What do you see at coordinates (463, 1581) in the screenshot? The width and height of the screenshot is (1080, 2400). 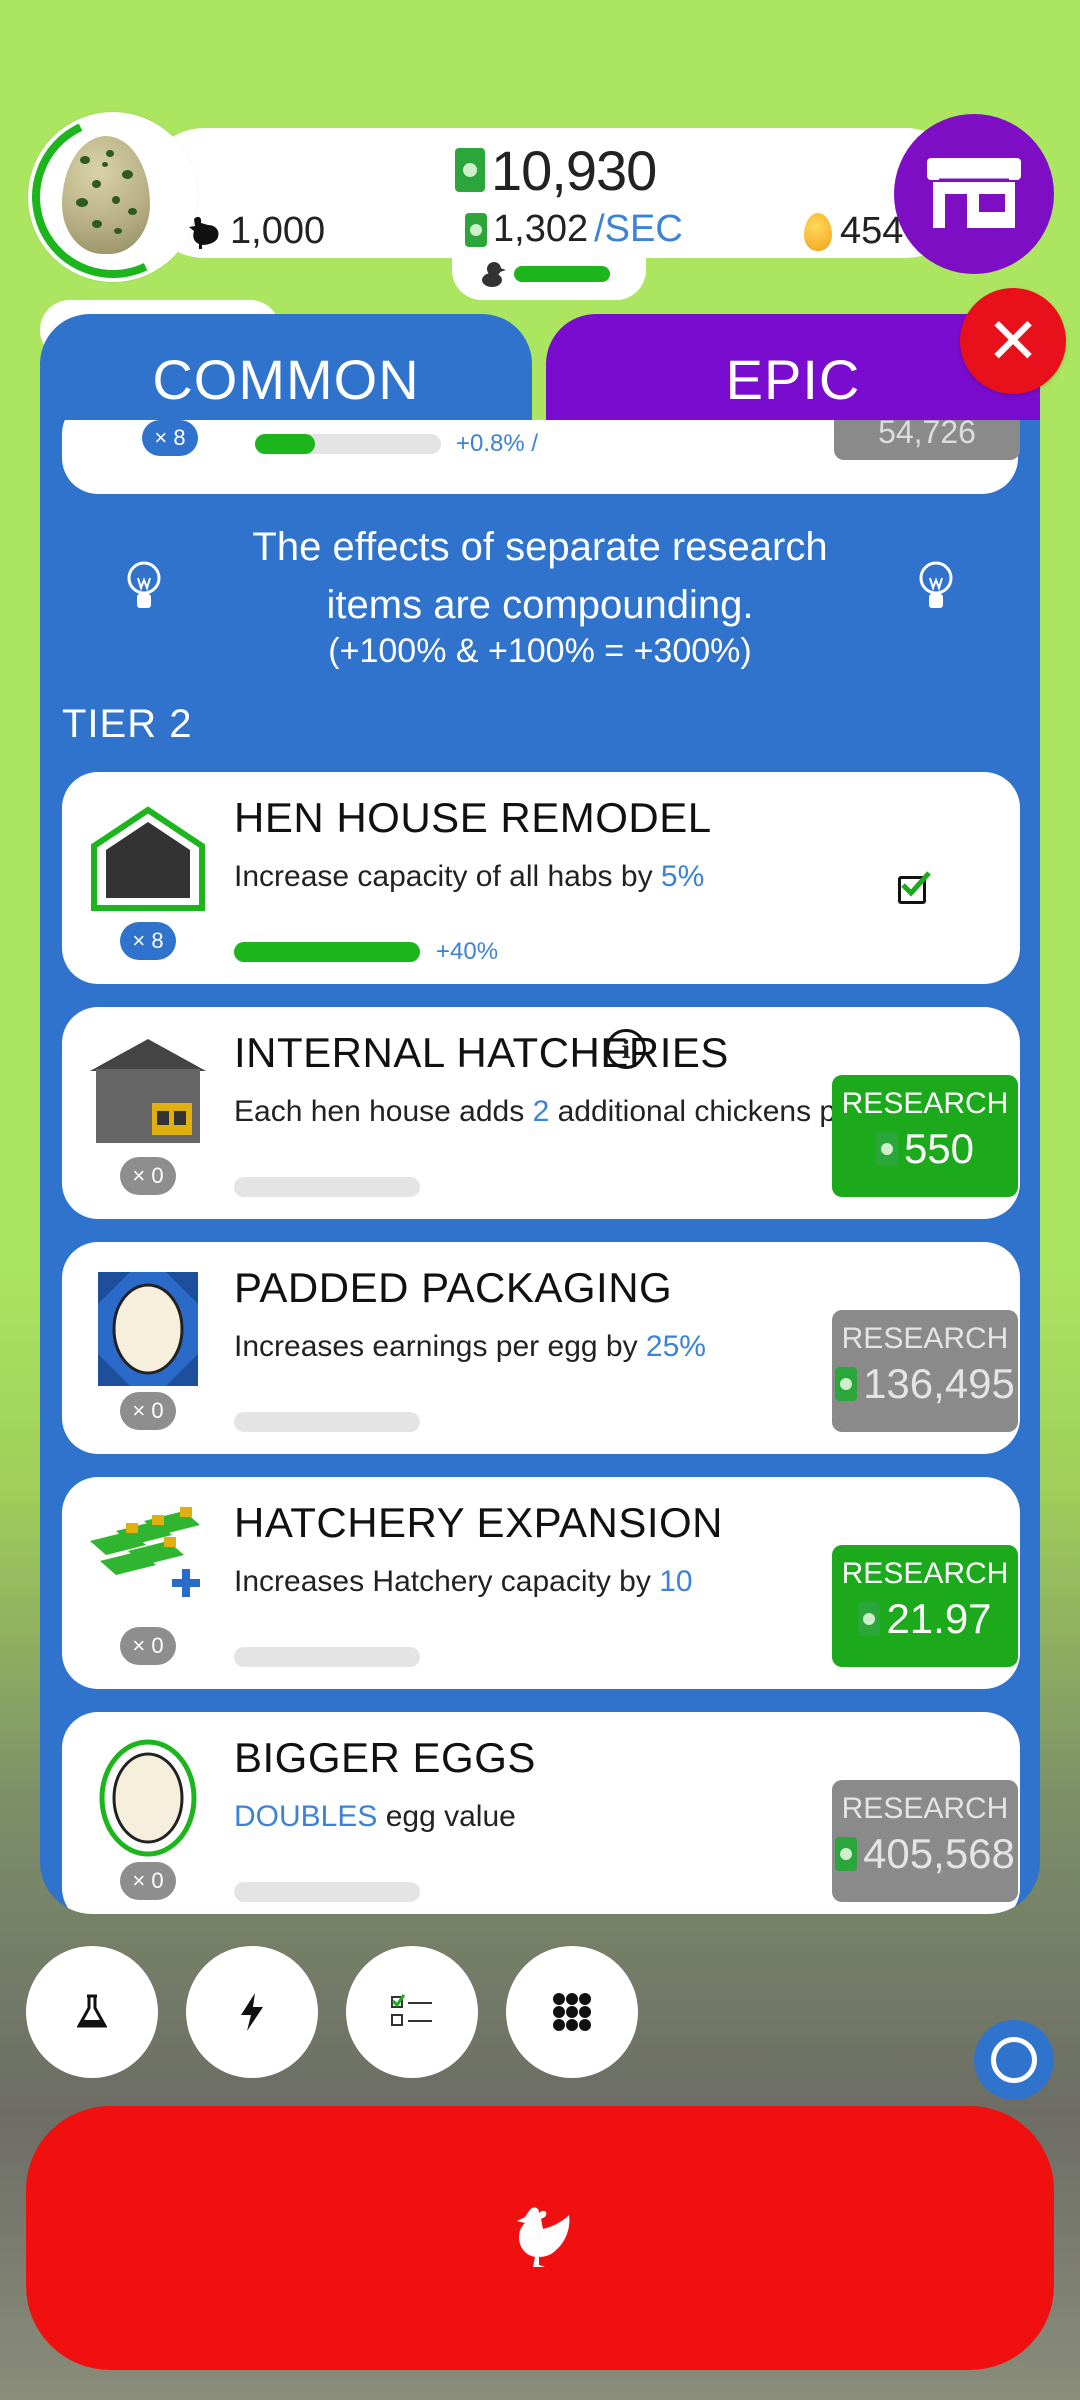 I see `research-description: Increases Hatchery capacity by 10` at bounding box center [463, 1581].